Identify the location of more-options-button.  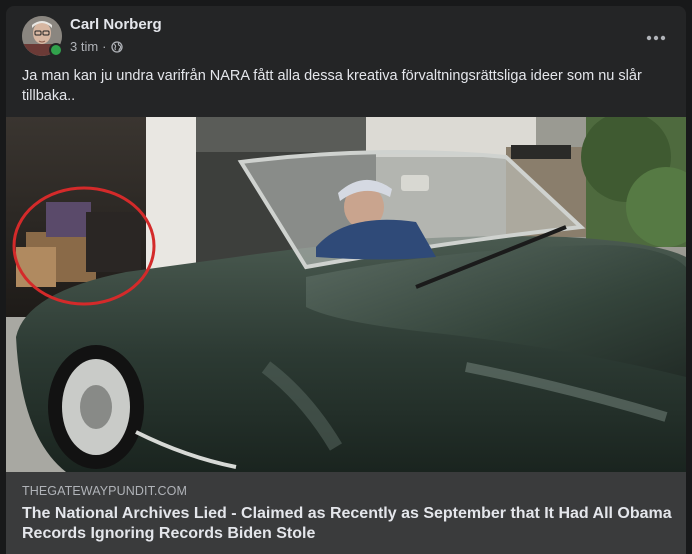
(656, 38).